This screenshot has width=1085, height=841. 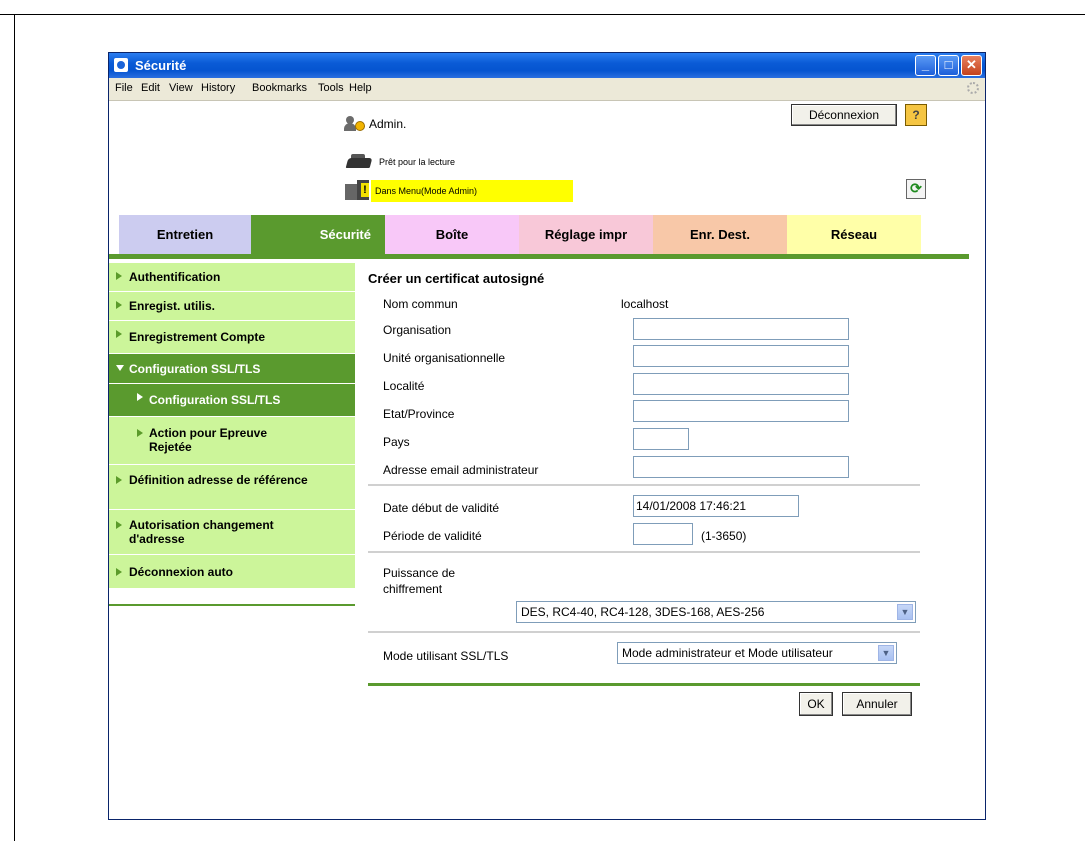 What do you see at coordinates (419, 414) in the screenshot?
I see `state-label: Etat/Province` at bounding box center [419, 414].